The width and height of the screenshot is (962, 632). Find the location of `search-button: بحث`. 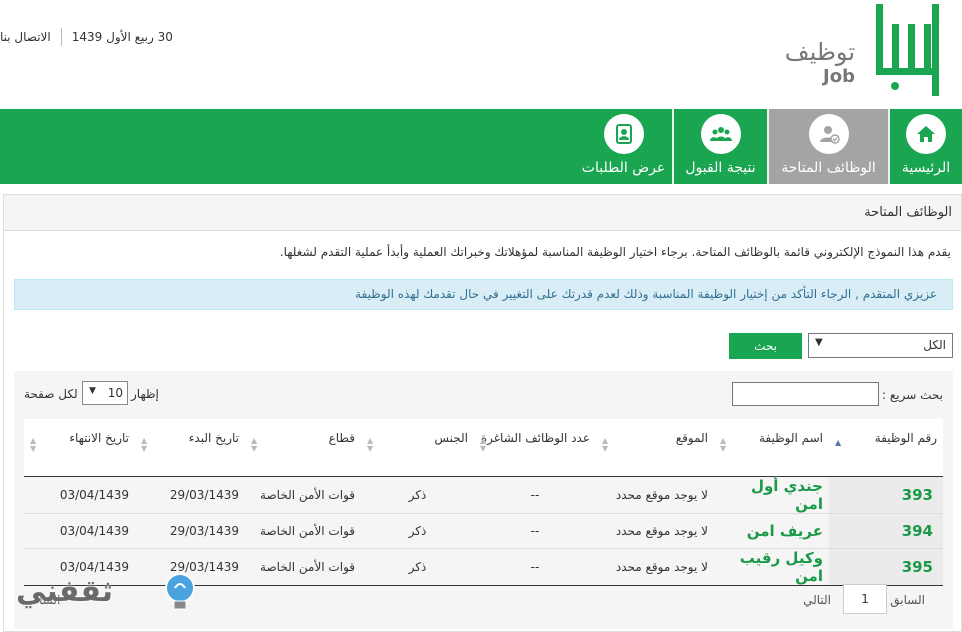

search-button: بحث is located at coordinates (765, 346).